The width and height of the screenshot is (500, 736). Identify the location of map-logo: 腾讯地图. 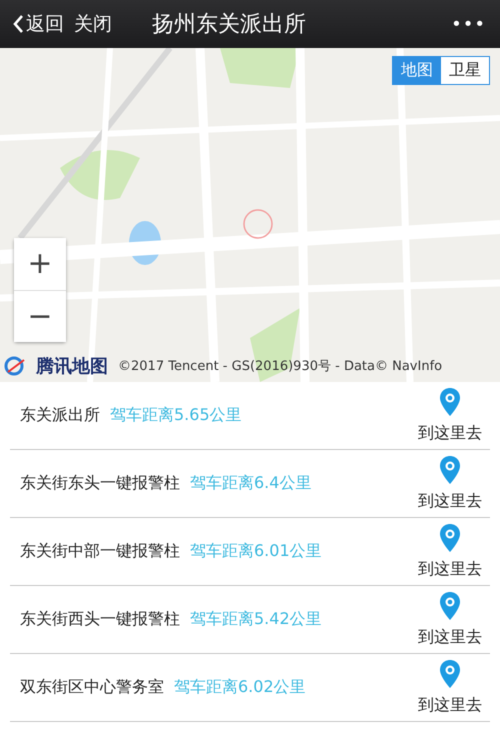
(72, 366).